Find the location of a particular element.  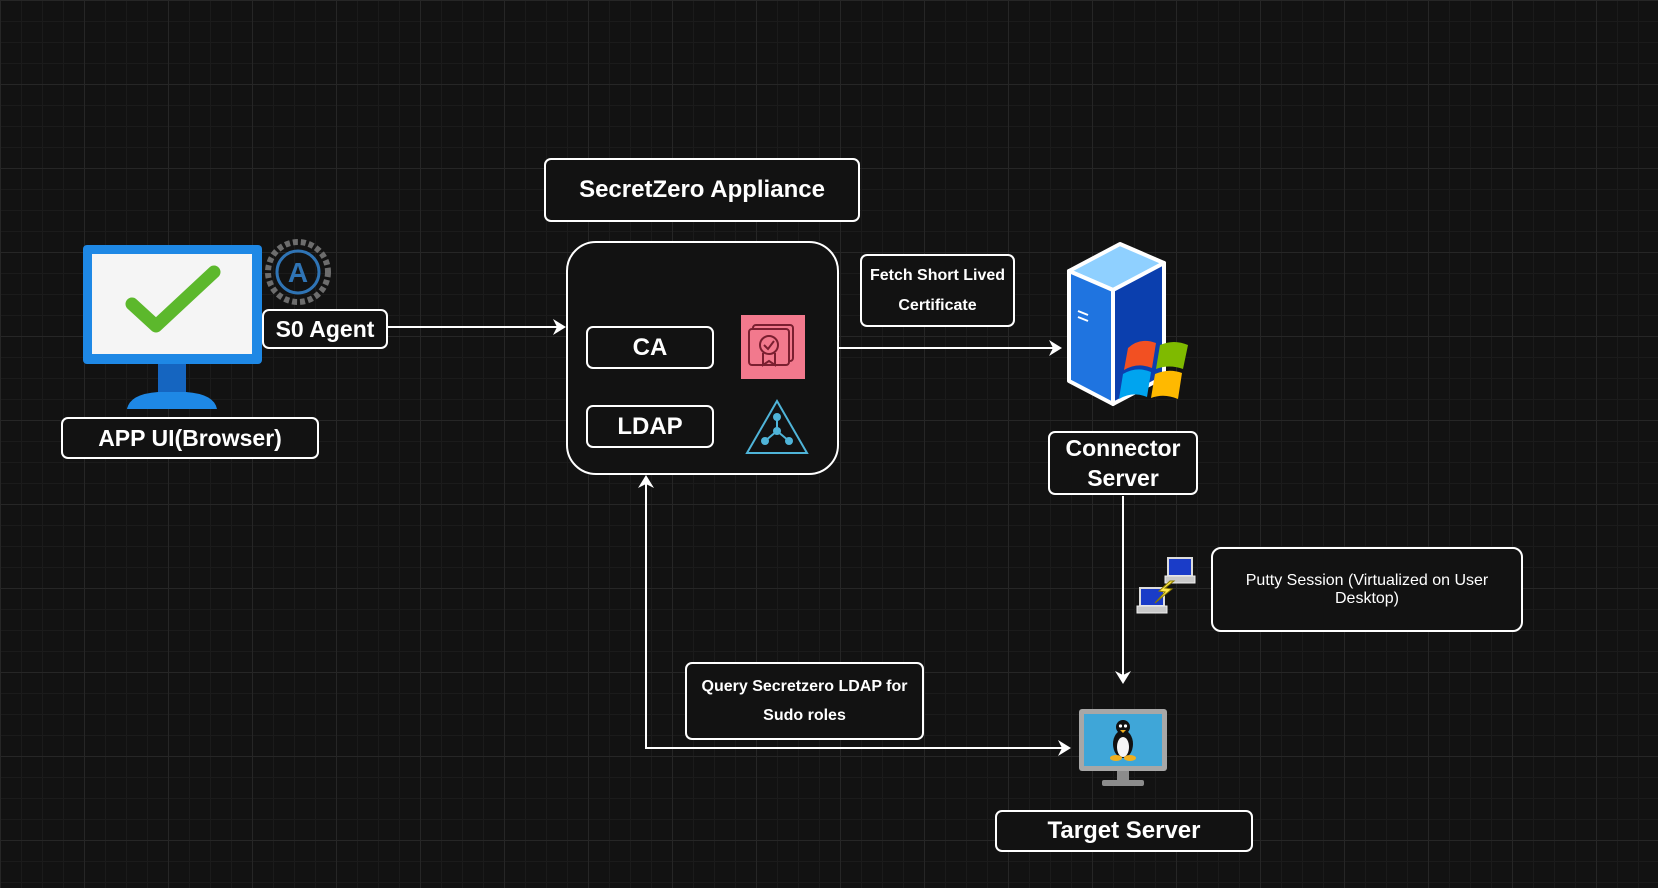

connector-label-line1: Connector is located at coordinates (1123, 448).